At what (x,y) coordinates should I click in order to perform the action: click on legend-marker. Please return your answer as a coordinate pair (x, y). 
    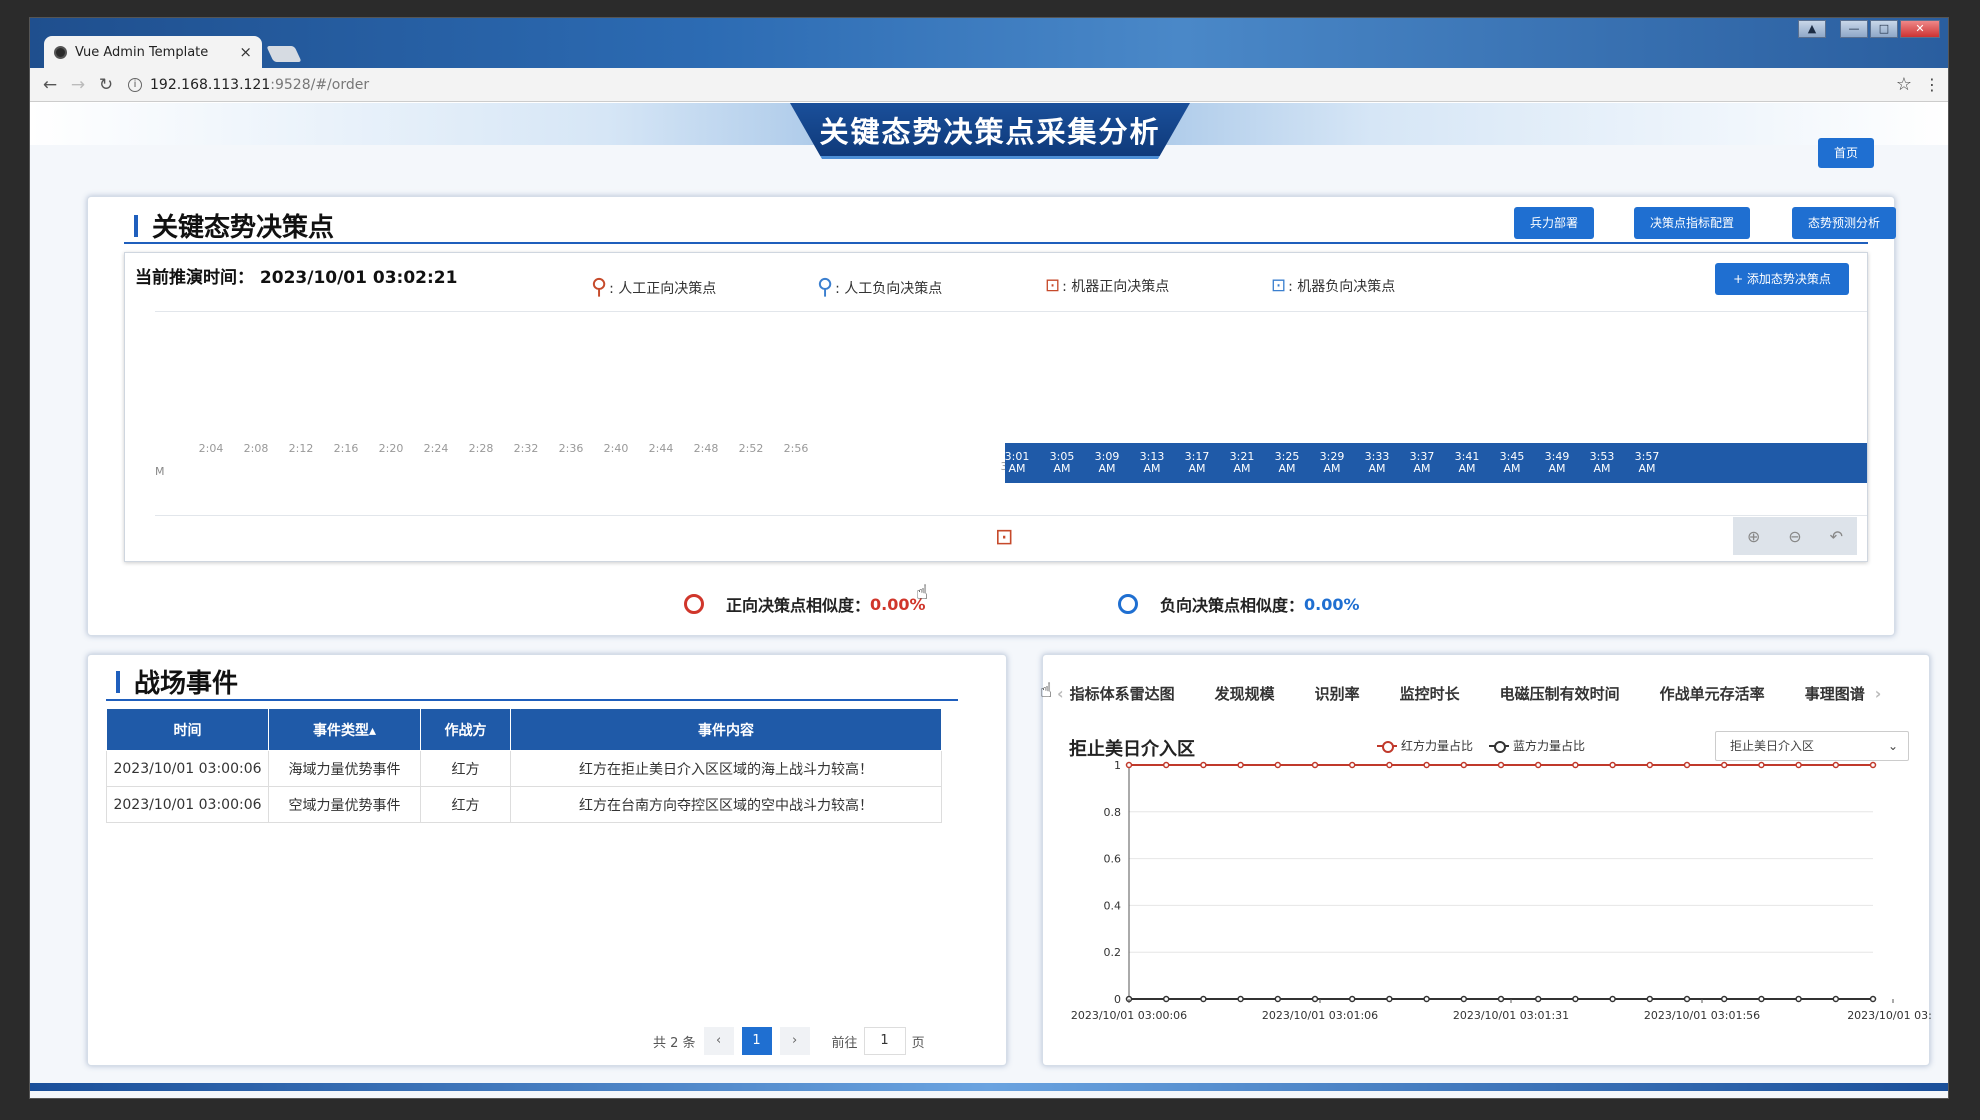
    Looking at the image, I should click on (1499, 746).